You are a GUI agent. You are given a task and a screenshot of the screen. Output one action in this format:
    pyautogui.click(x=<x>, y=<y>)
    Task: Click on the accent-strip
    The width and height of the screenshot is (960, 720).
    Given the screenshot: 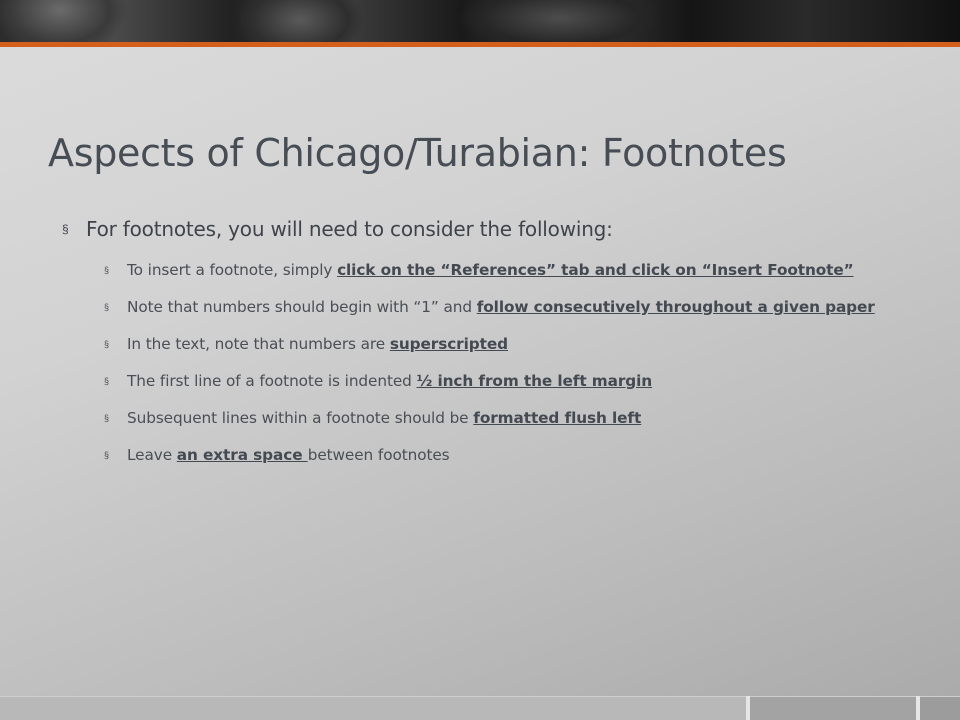 What is the action you would take?
    pyautogui.click(x=480, y=44)
    